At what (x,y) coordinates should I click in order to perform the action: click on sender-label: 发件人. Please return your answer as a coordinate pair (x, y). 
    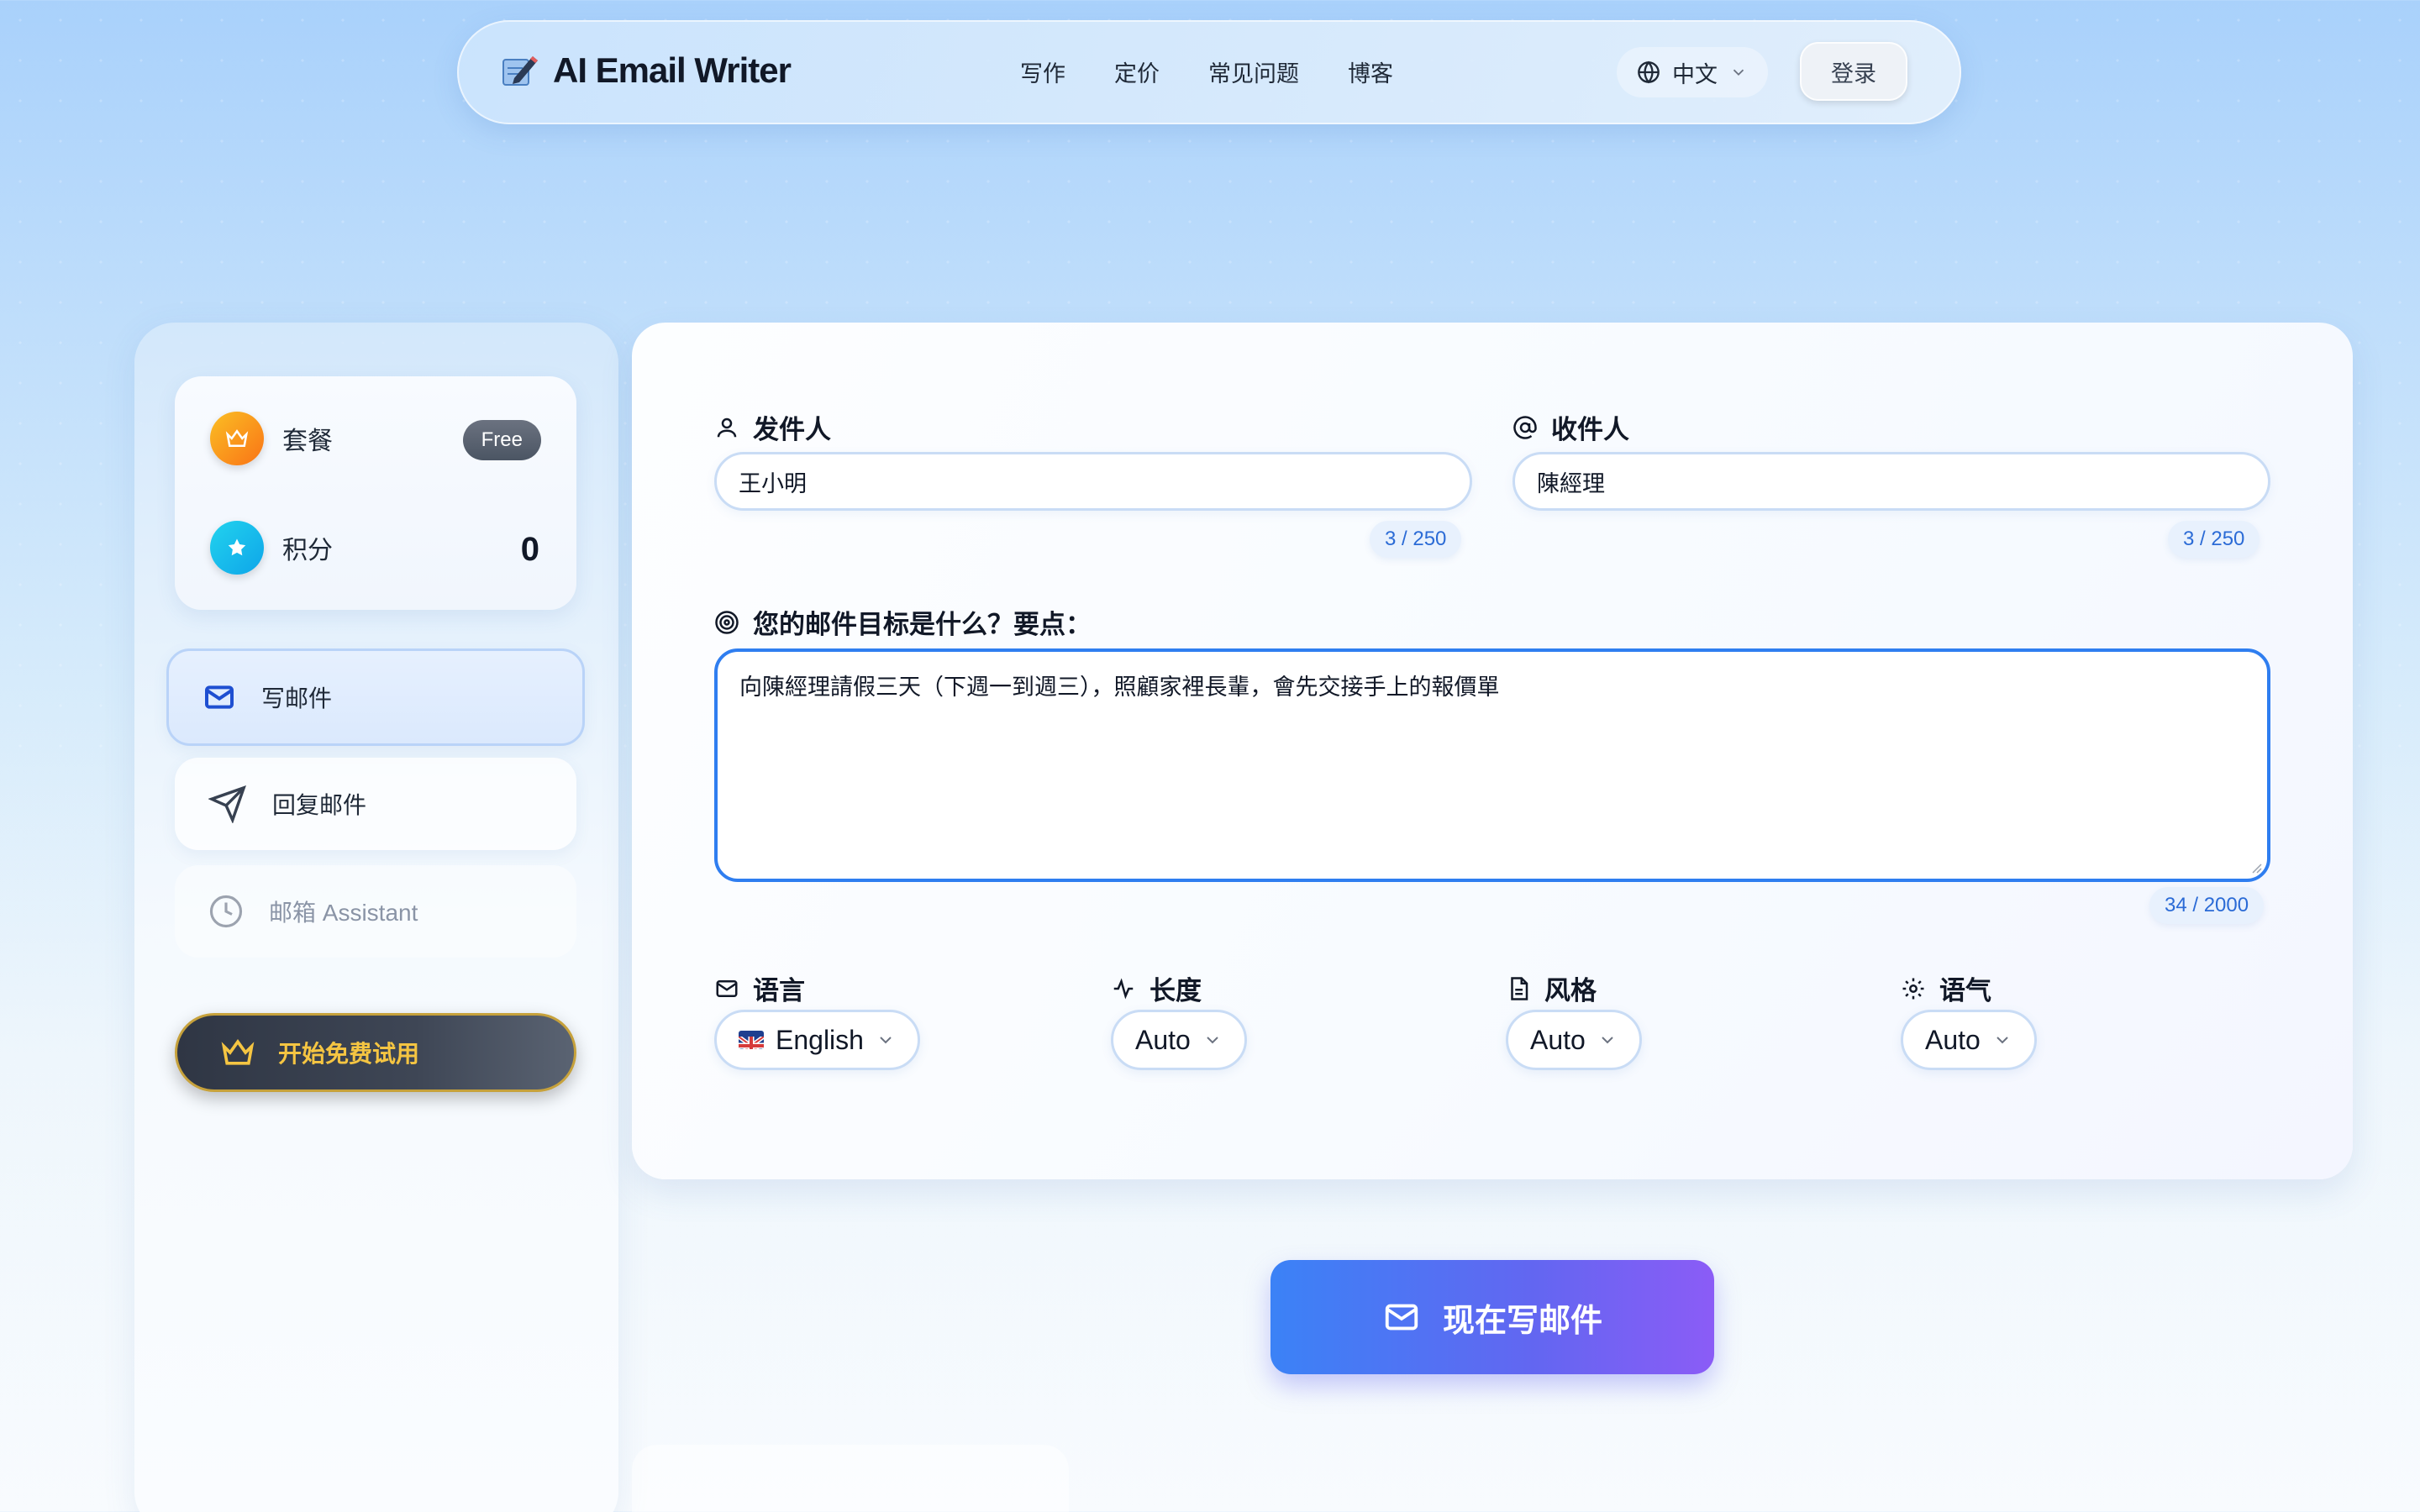
    Looking at the image, I should click on (792, 429).